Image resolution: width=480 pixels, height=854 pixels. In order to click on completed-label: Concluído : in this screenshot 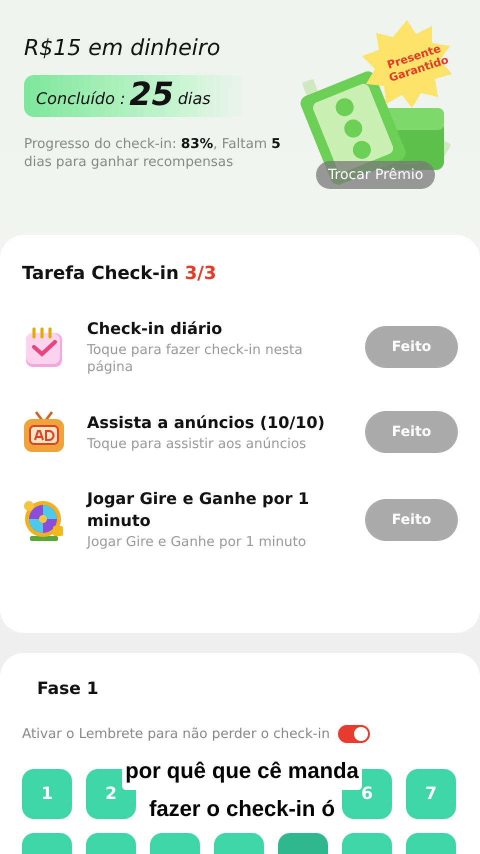, I will do `click(81, 98)`.